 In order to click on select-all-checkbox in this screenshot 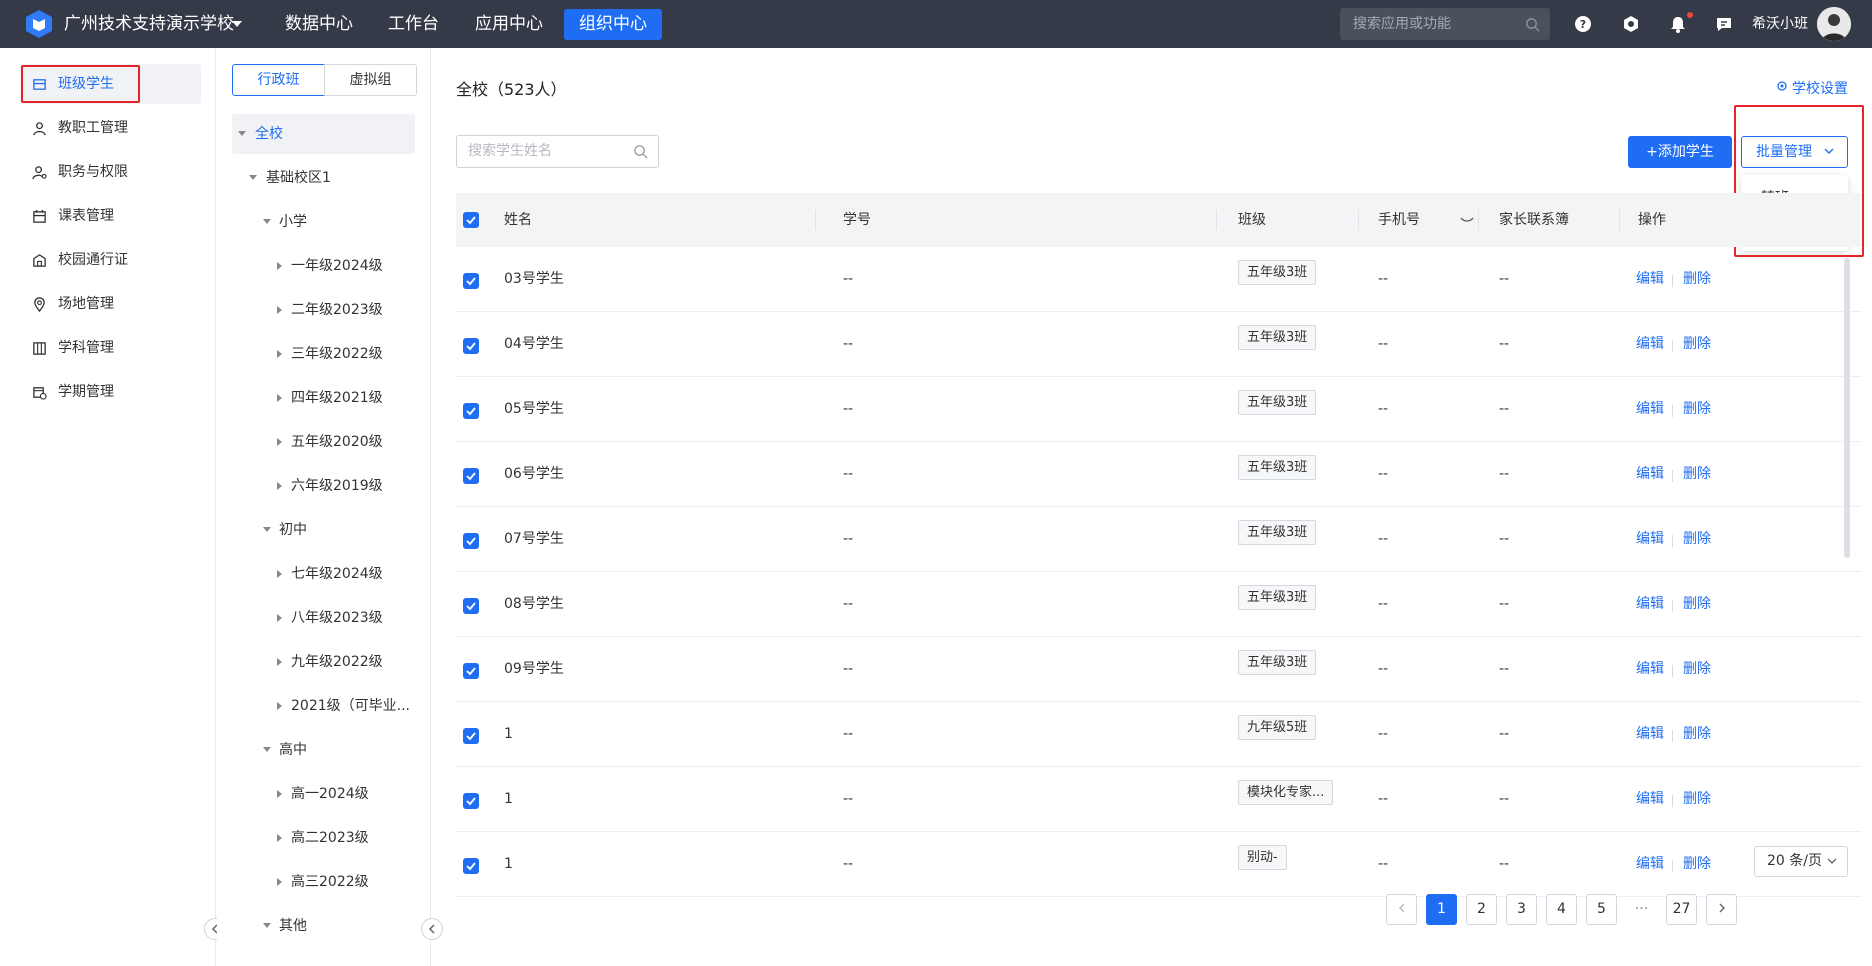, I will do `click(471, 220)`.